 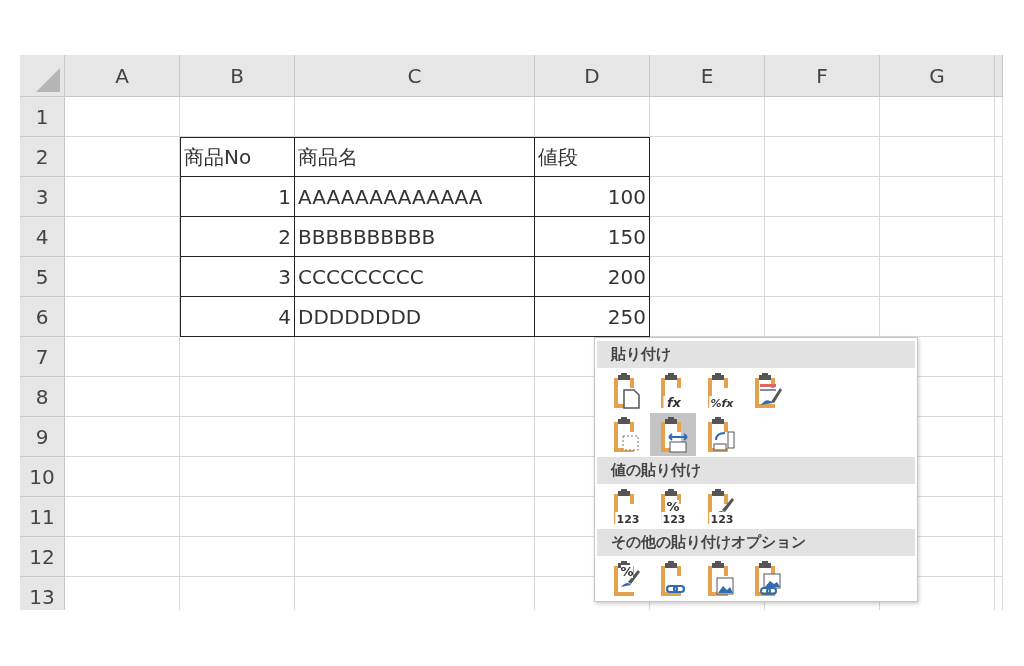 I want to click on column-header: G, so click(x=937, y=76).